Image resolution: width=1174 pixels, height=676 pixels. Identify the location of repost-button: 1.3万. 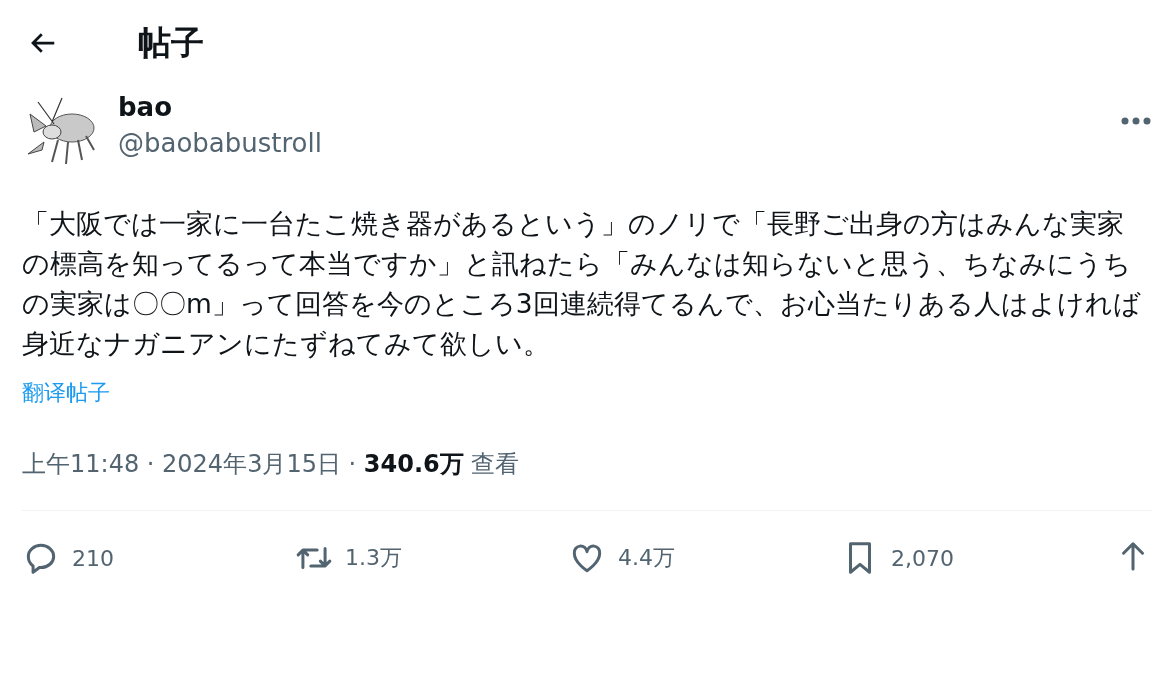
(355, 558).